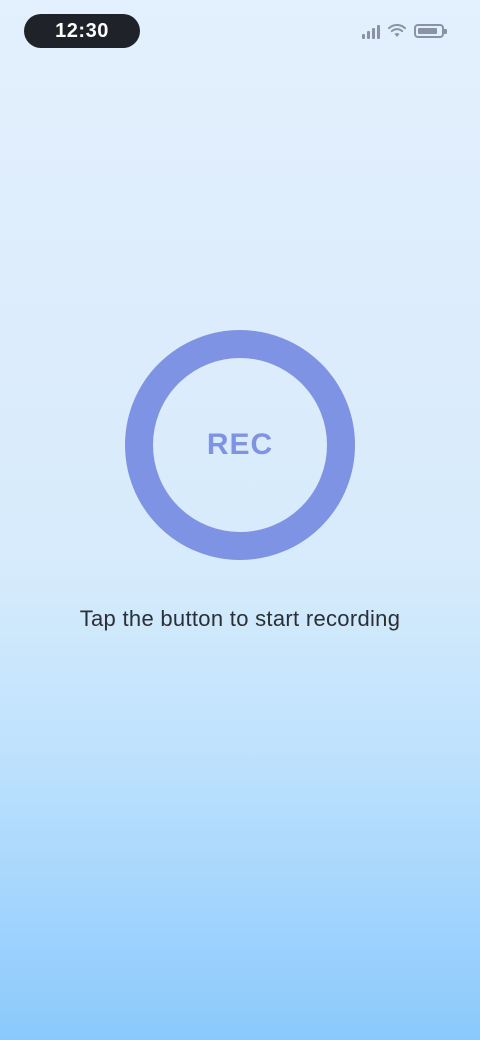 Image resolution: width=480 pixels, height=1040 pixels. I want to click on record-button: REC, so click(240, 445).